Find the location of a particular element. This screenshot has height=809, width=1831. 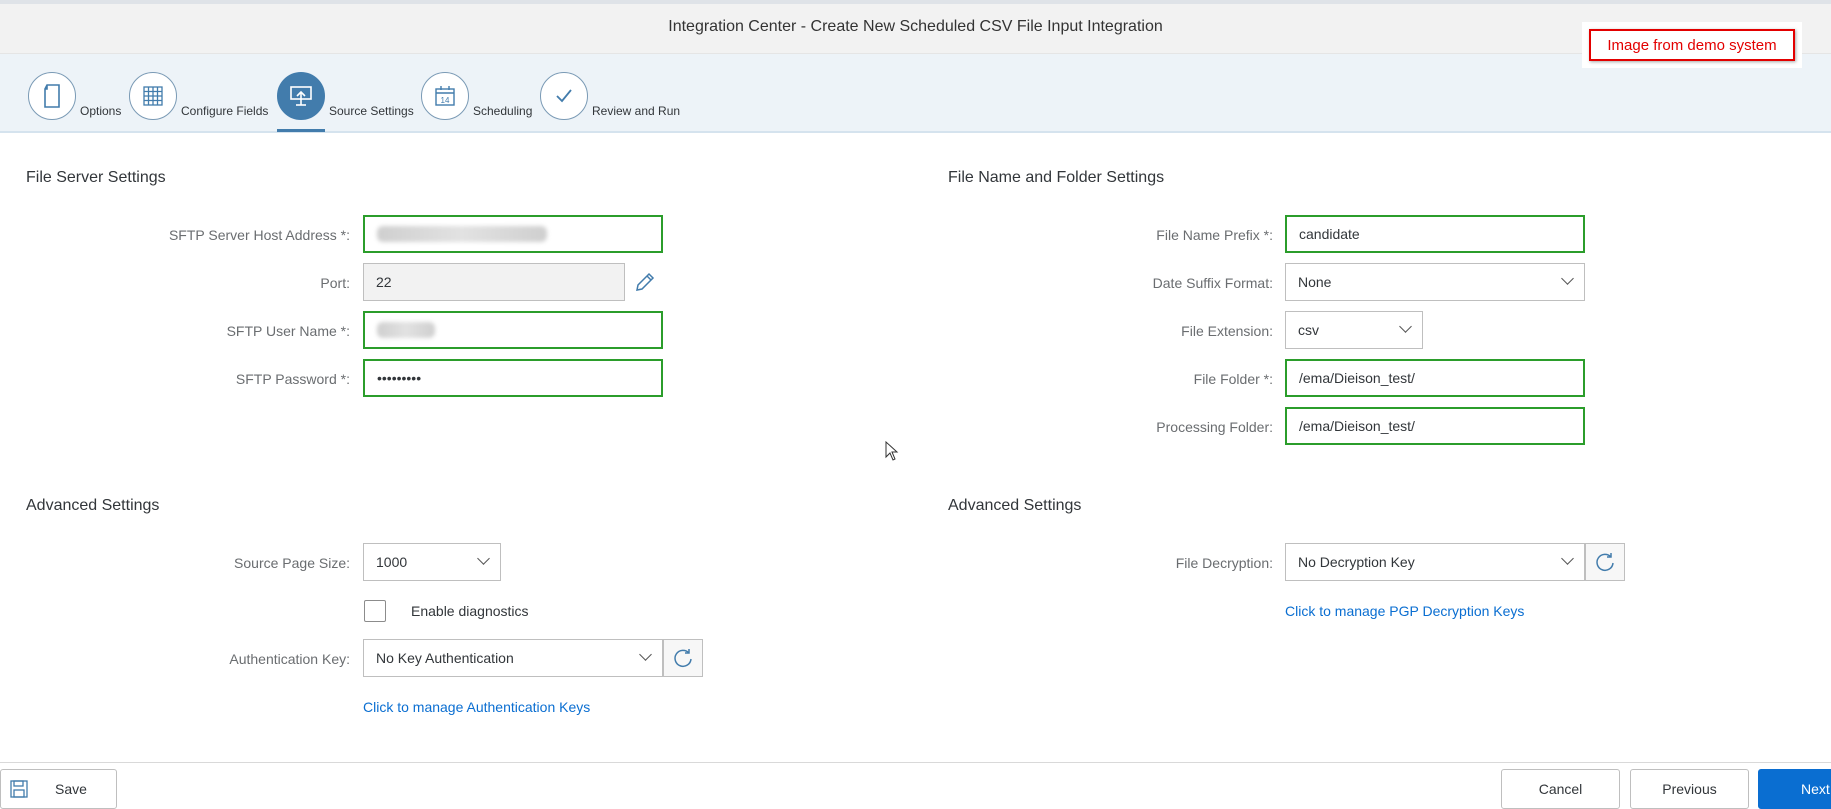

step-source-settings: Source Settings is located at coordinates (345, 94).